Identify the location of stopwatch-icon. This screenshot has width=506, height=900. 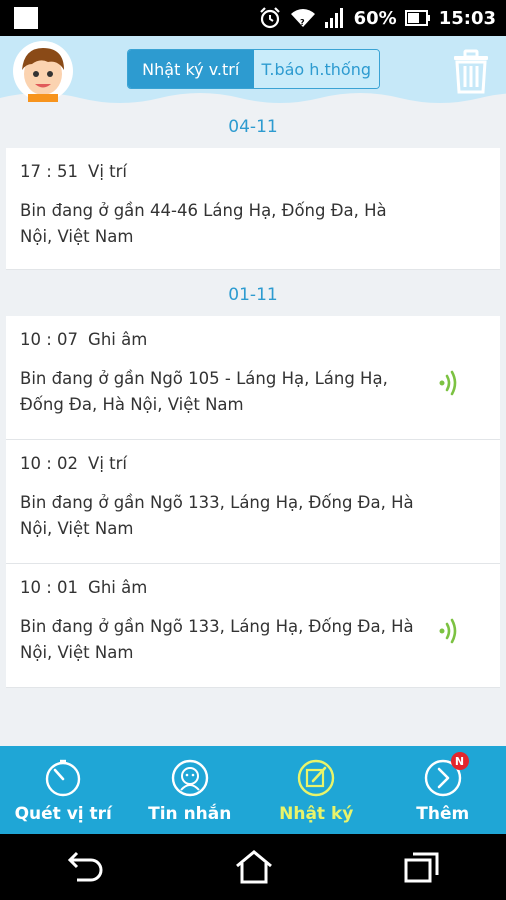
(63, 778).